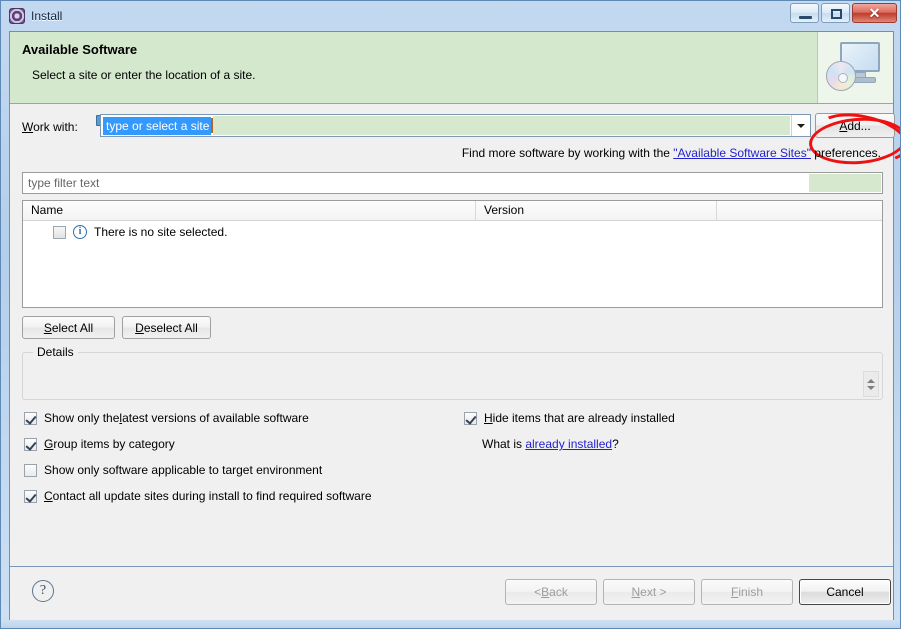 The height and width of the screenshot is (629, 901). I want to click on option-label-post: roup items by category, so click(114, 444).